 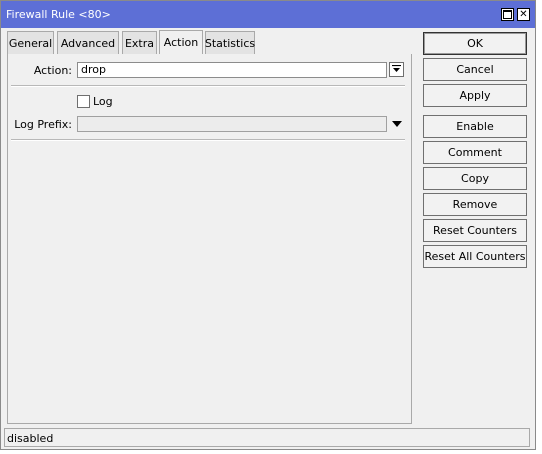 What do you see at coordinates (475, 204) in the screenshot?
I see `remove-button: Remove` at bounding box center [475, 204].